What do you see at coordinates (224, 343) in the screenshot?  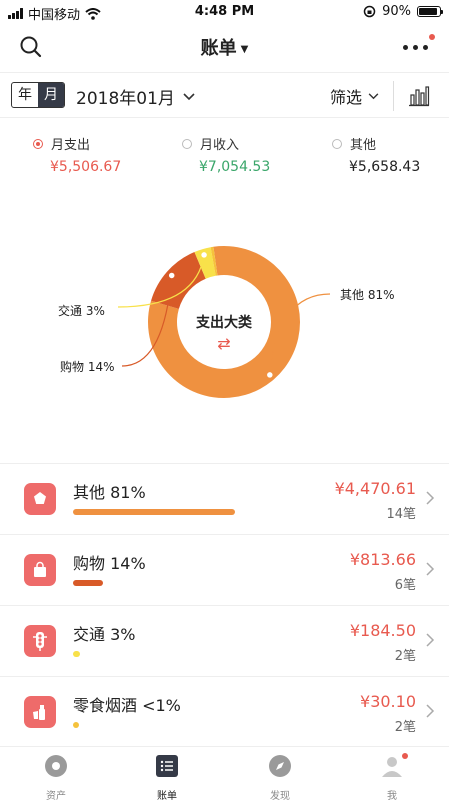 I see `swap-icon: ⇄` at bounding box center [224, 343].